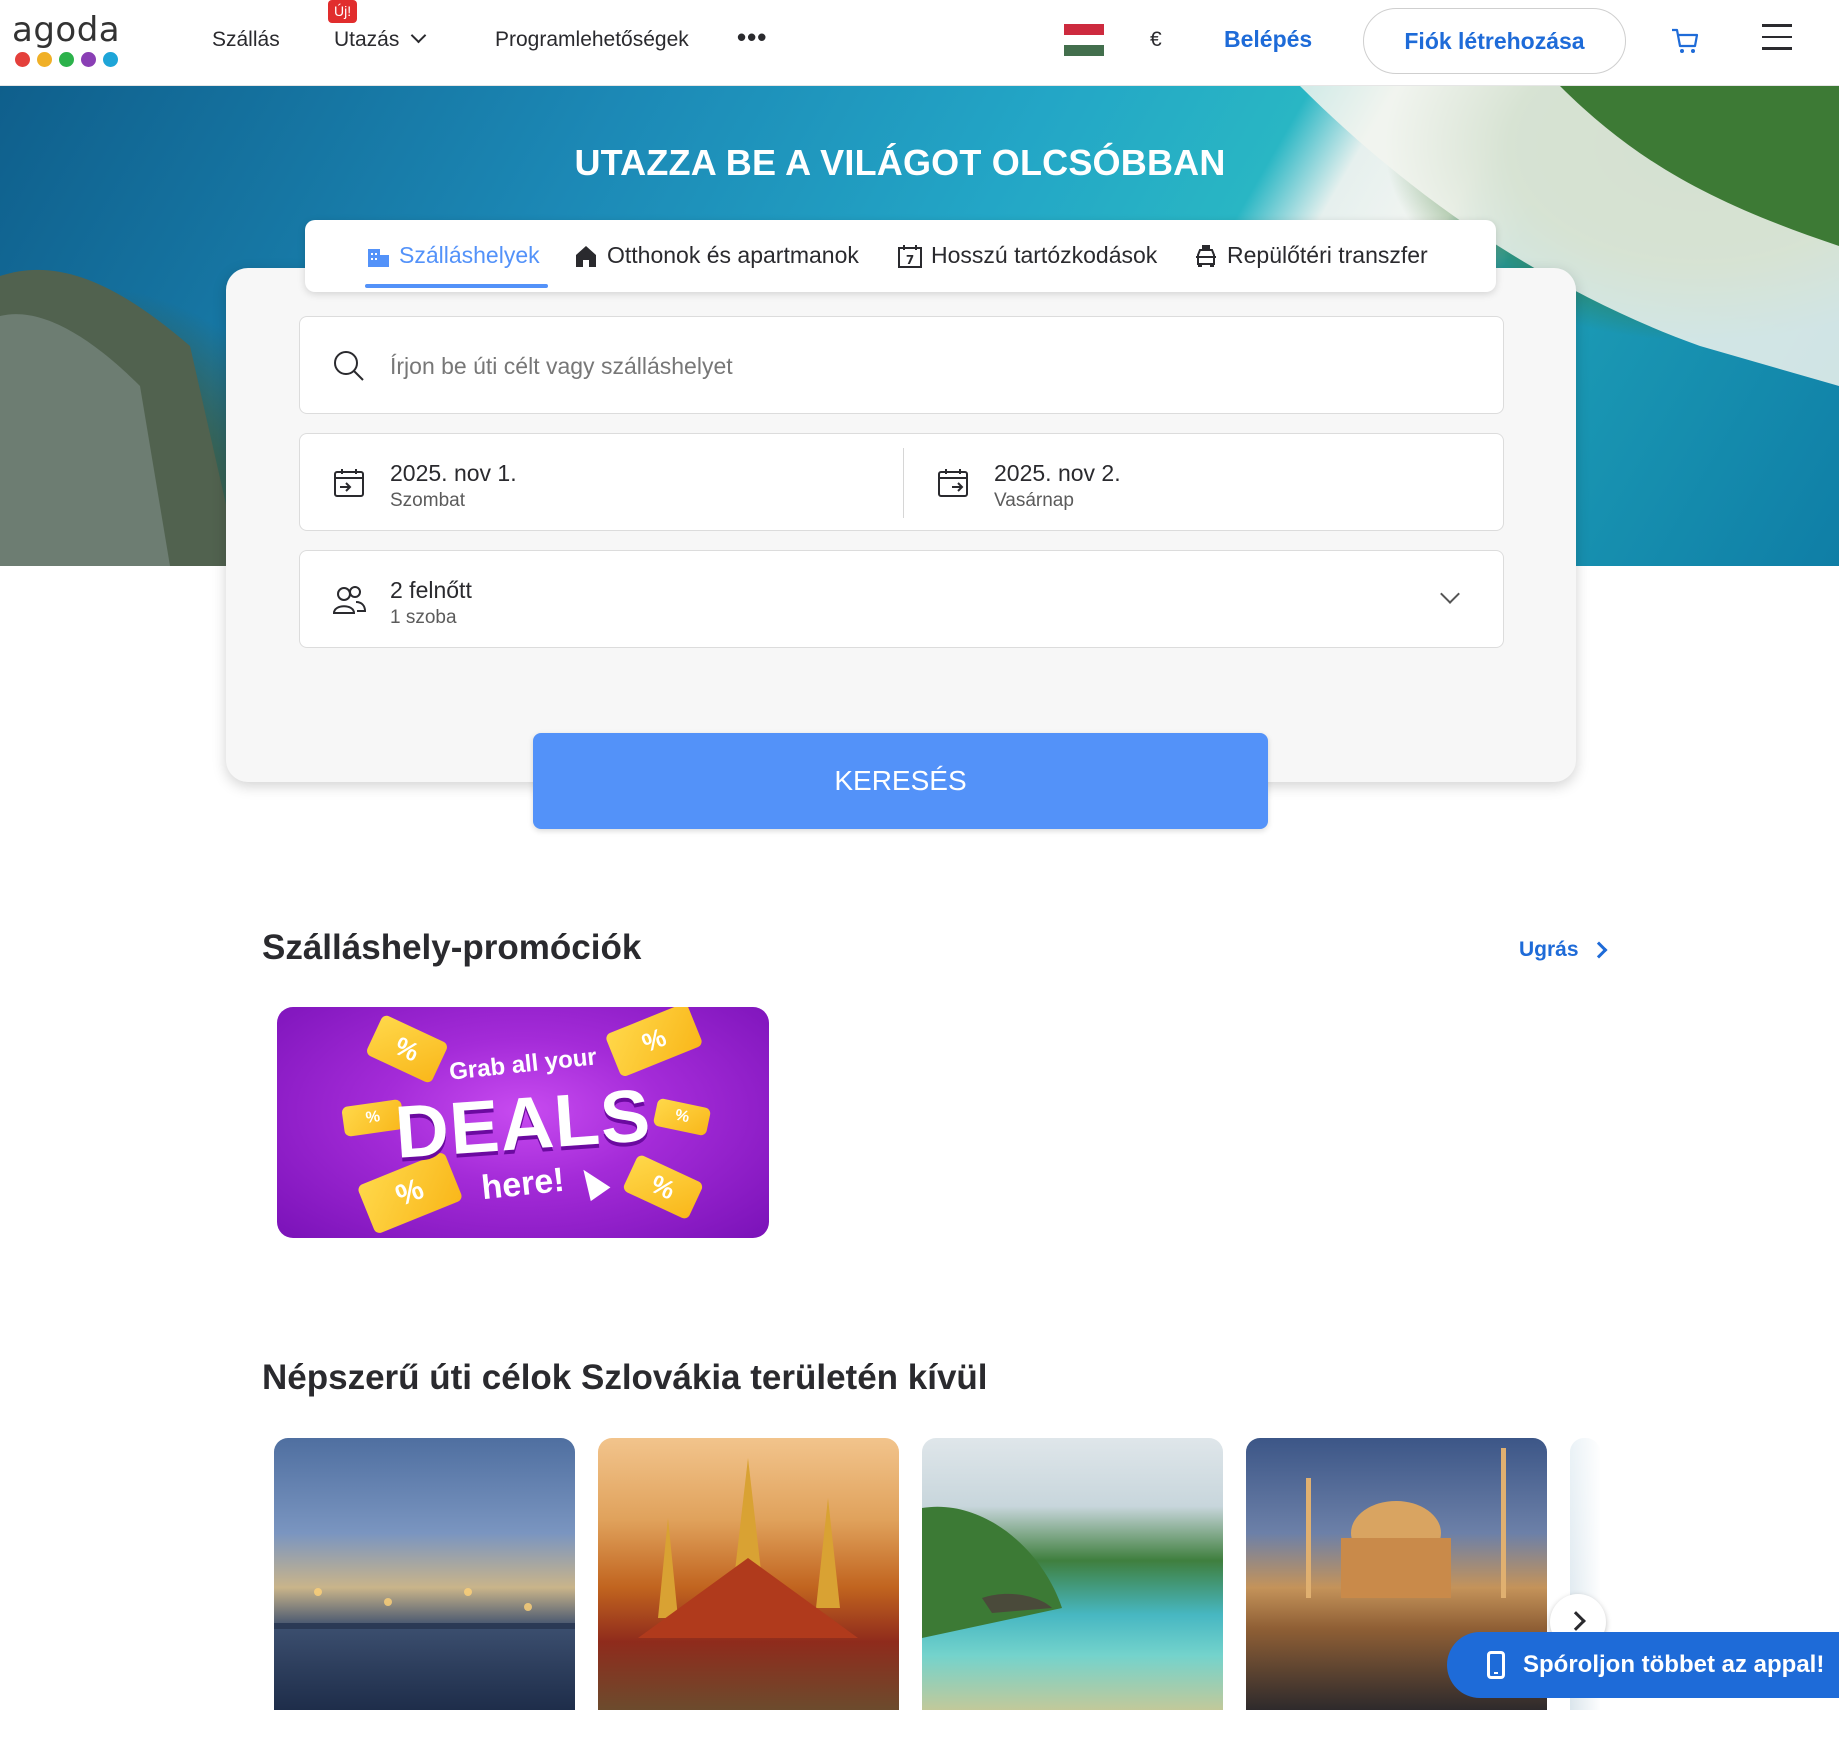  Describe the element at coordinates (752, 37) in the screenshot. I see `more-menu-icon: •••` at that location.